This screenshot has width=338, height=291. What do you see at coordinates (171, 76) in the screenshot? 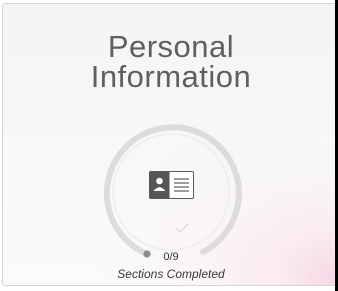
I see `card-title-line2: Information` at bounding box center [171, 76].